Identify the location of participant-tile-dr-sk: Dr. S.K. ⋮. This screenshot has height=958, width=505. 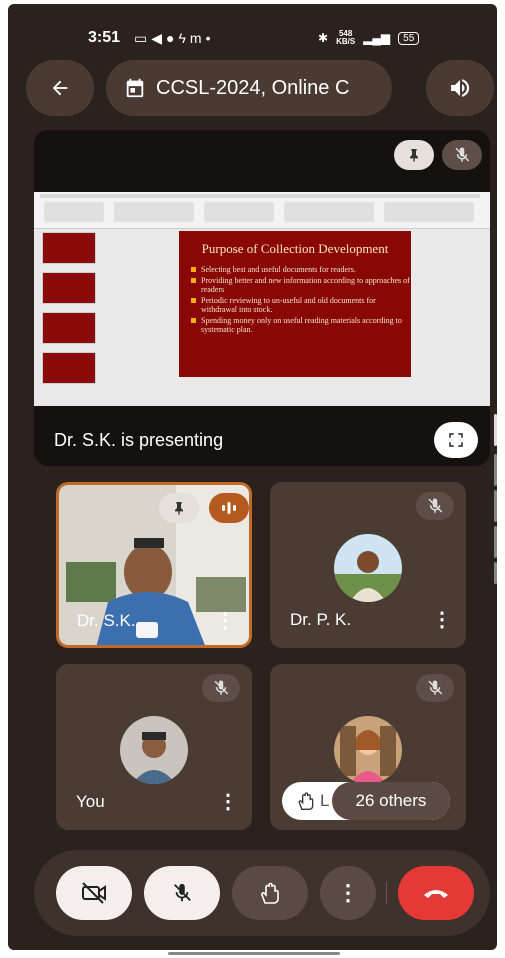
(154, 565).